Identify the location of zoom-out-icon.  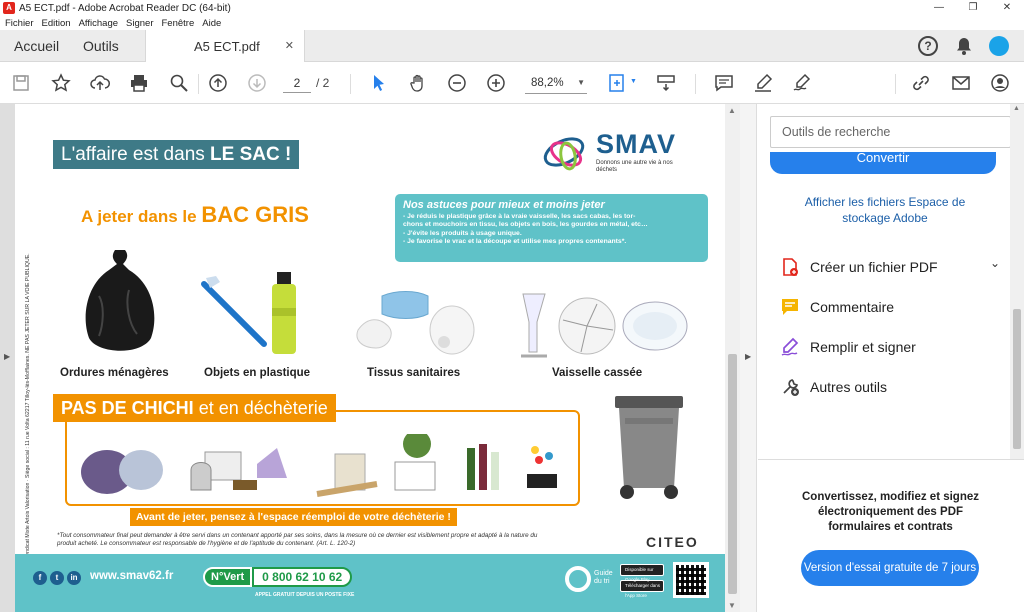
(457, 83).